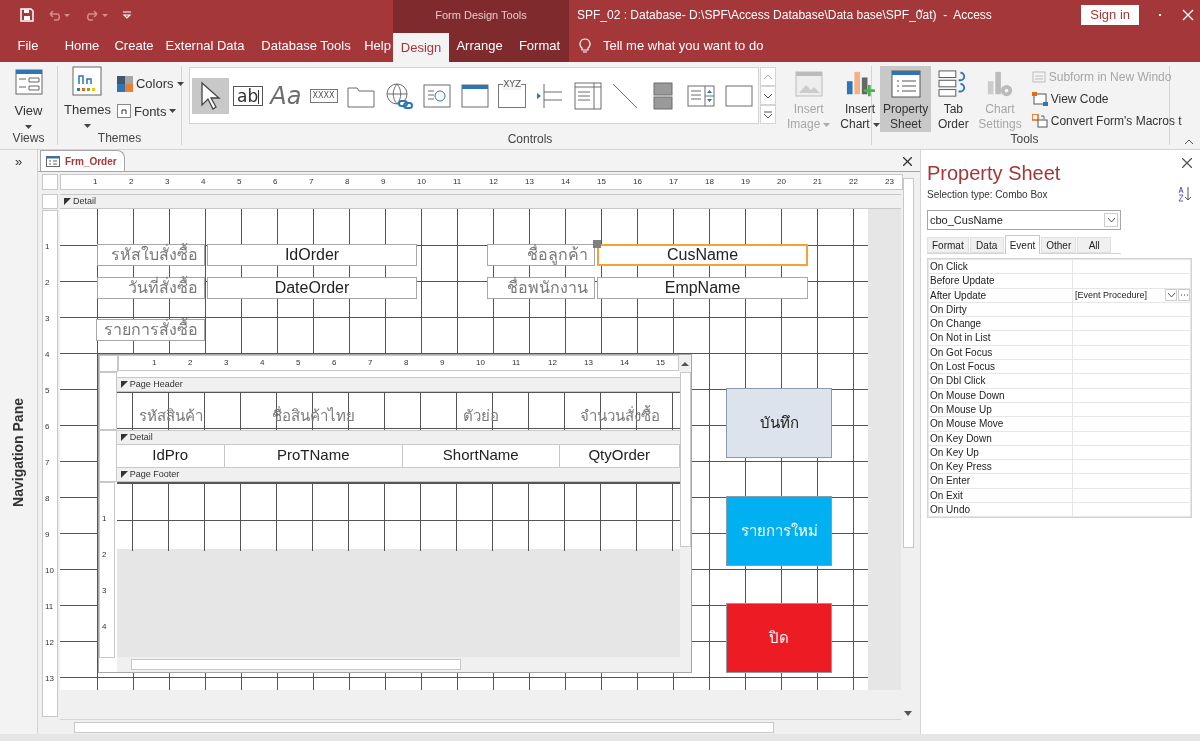 The height and width of the screenshot is (741, 1200). What do you see at coordinates (399, 95) in the screenshot?
I see `hyperlink-icon` at bounding box center [399, 95].